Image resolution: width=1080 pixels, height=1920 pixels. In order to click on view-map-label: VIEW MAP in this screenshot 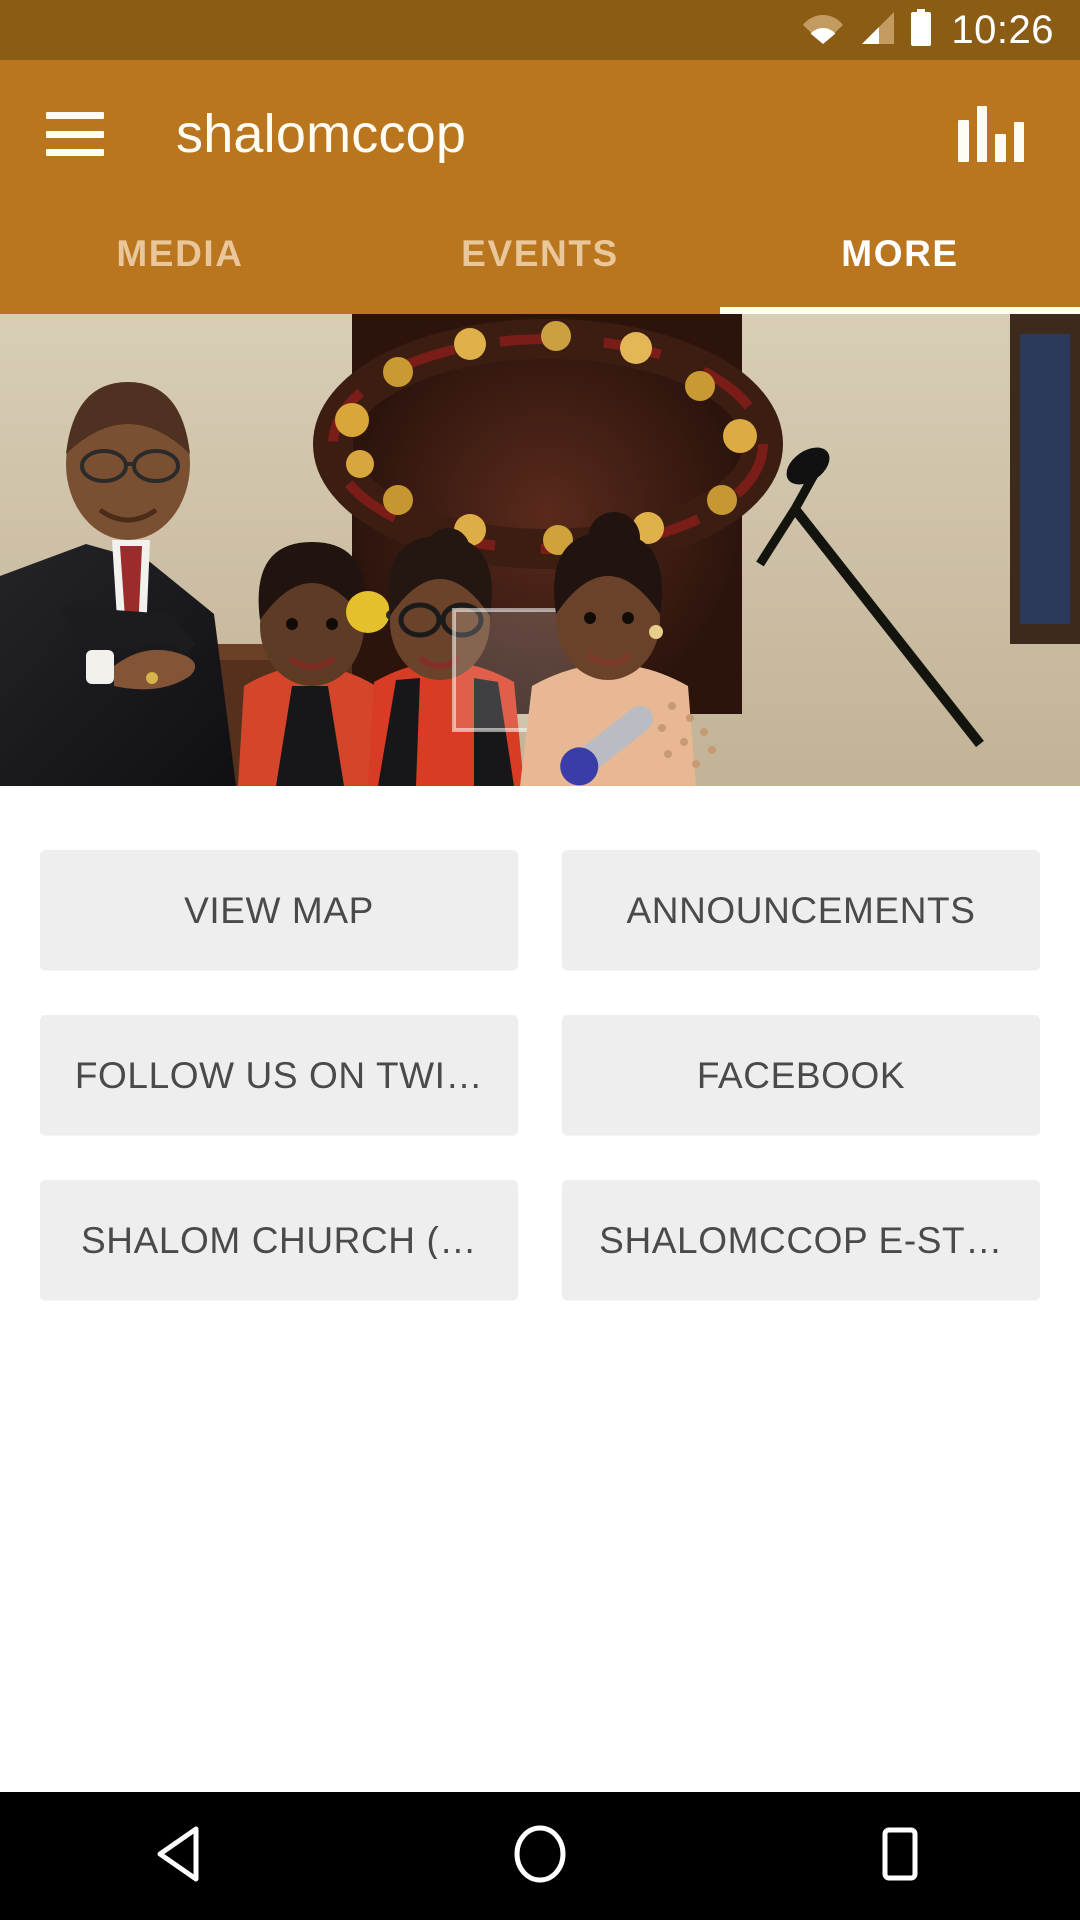, I will do `click(279, 910)`.